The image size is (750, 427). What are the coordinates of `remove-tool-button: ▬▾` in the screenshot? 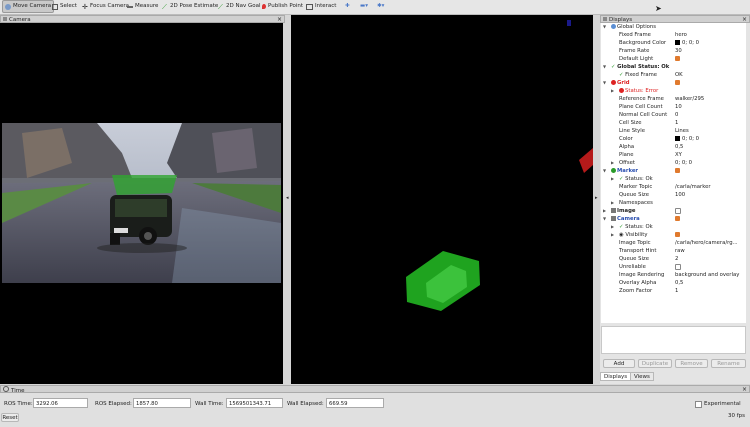 It's located at (364, 6).